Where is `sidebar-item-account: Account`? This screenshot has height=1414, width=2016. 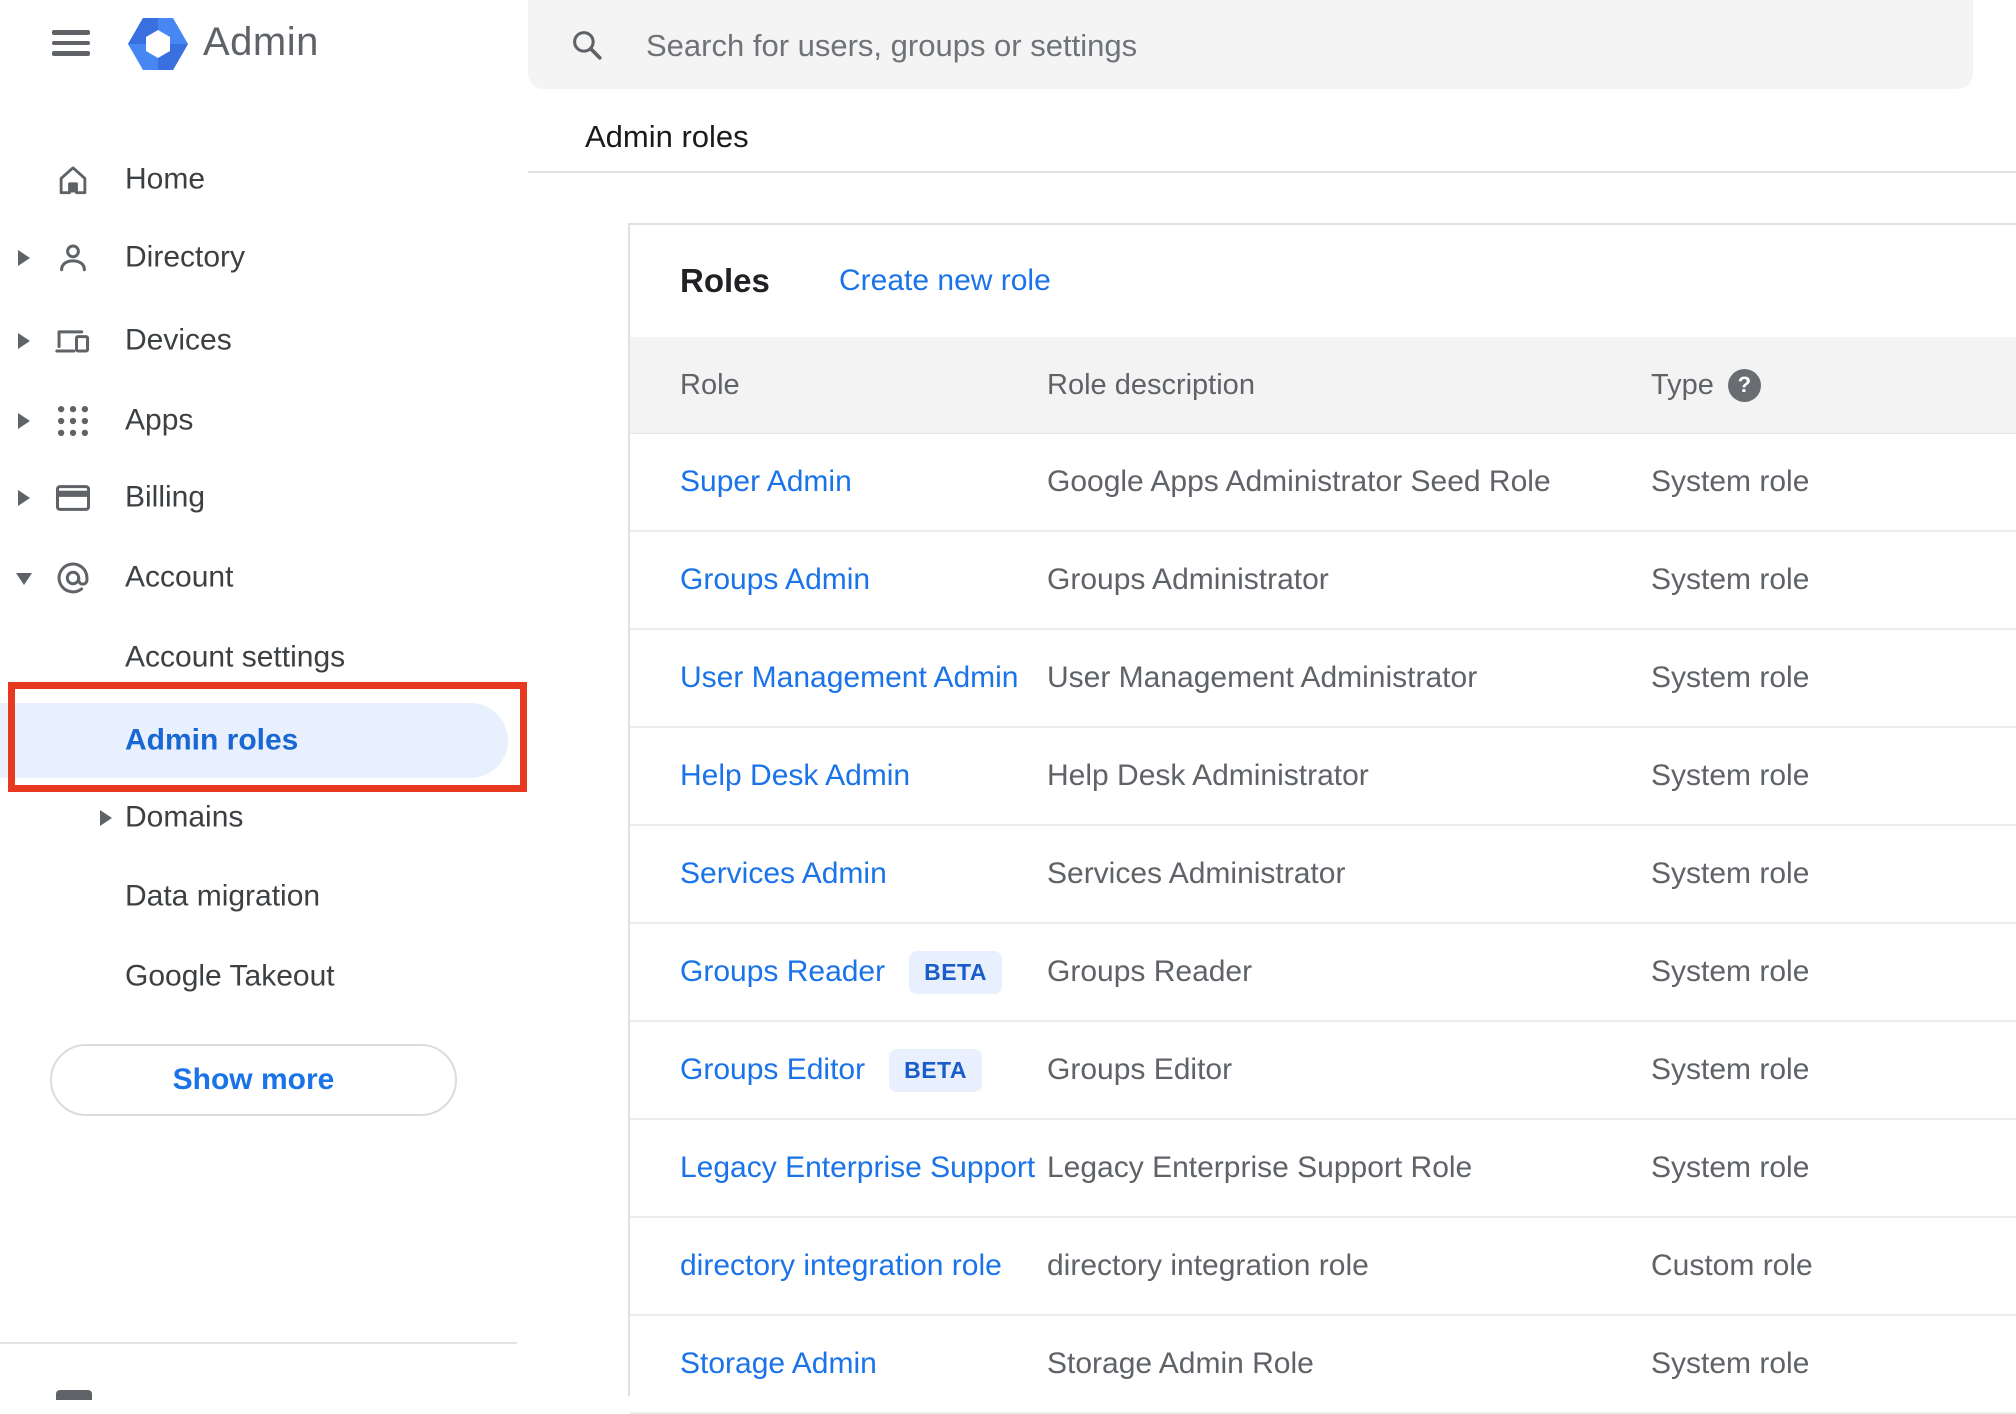 sidebar-item-account: Account is located at coordinates (258, 578).